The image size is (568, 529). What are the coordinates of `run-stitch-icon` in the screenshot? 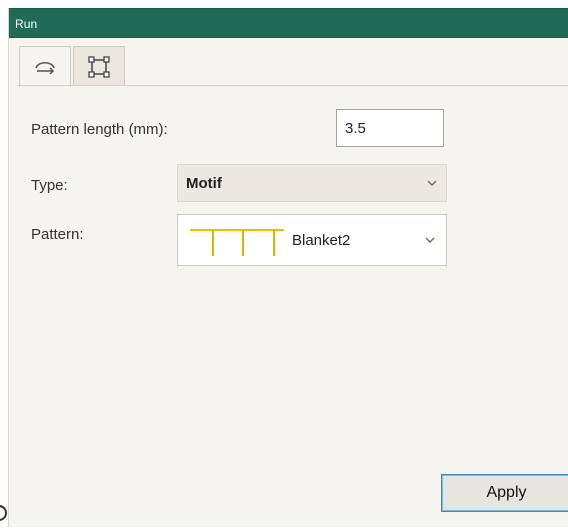 It's located at (45, 68).